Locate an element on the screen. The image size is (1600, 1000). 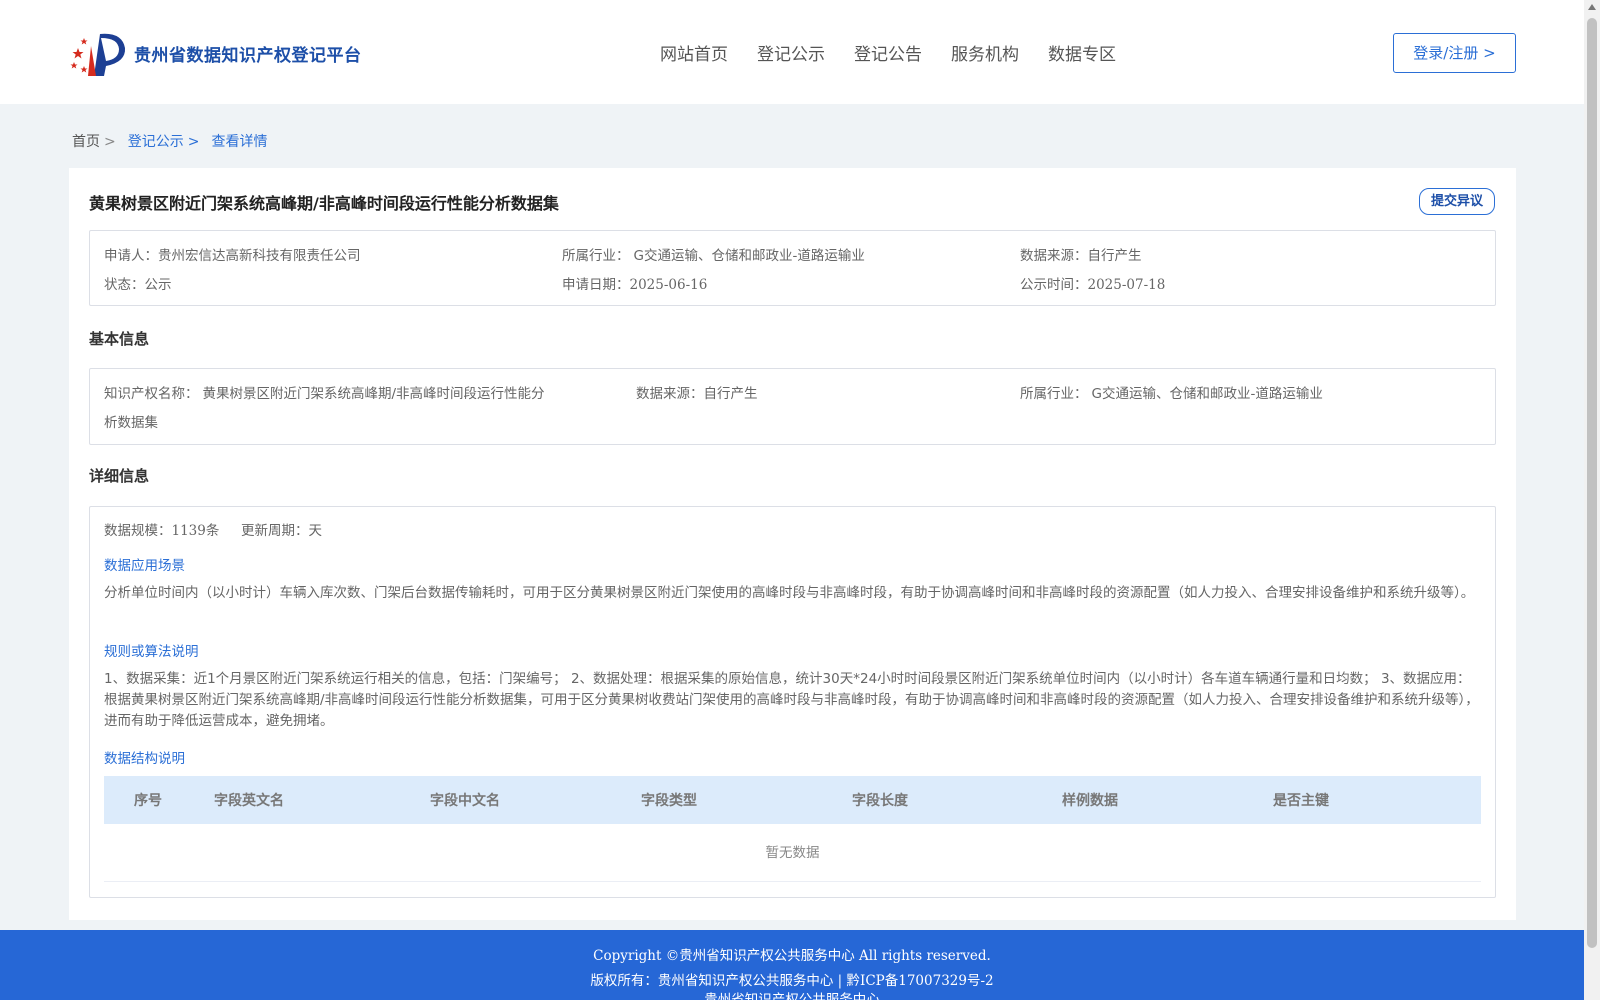
nav-registration-publicity: 登记公示 is located at coordinates (791, 52).